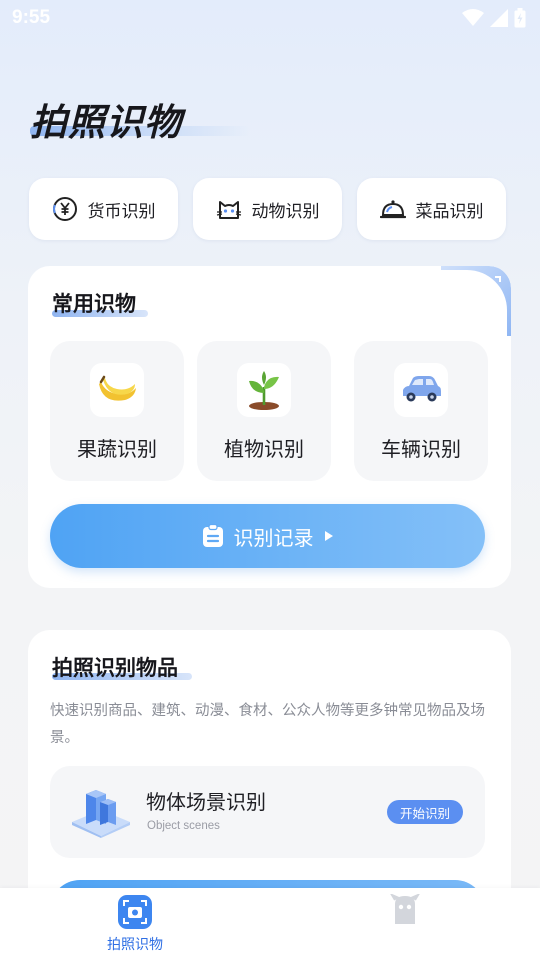  I want to click on tile-label: 植物识别, so click(264, 449).